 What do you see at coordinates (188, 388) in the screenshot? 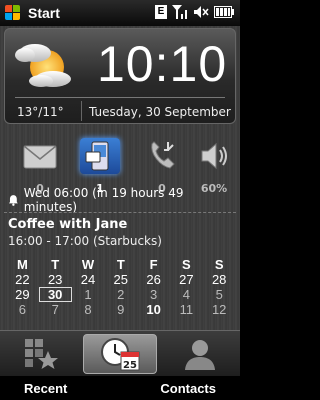
I see `contacts-softkey: Contacts` at bounding box center [188, 388].